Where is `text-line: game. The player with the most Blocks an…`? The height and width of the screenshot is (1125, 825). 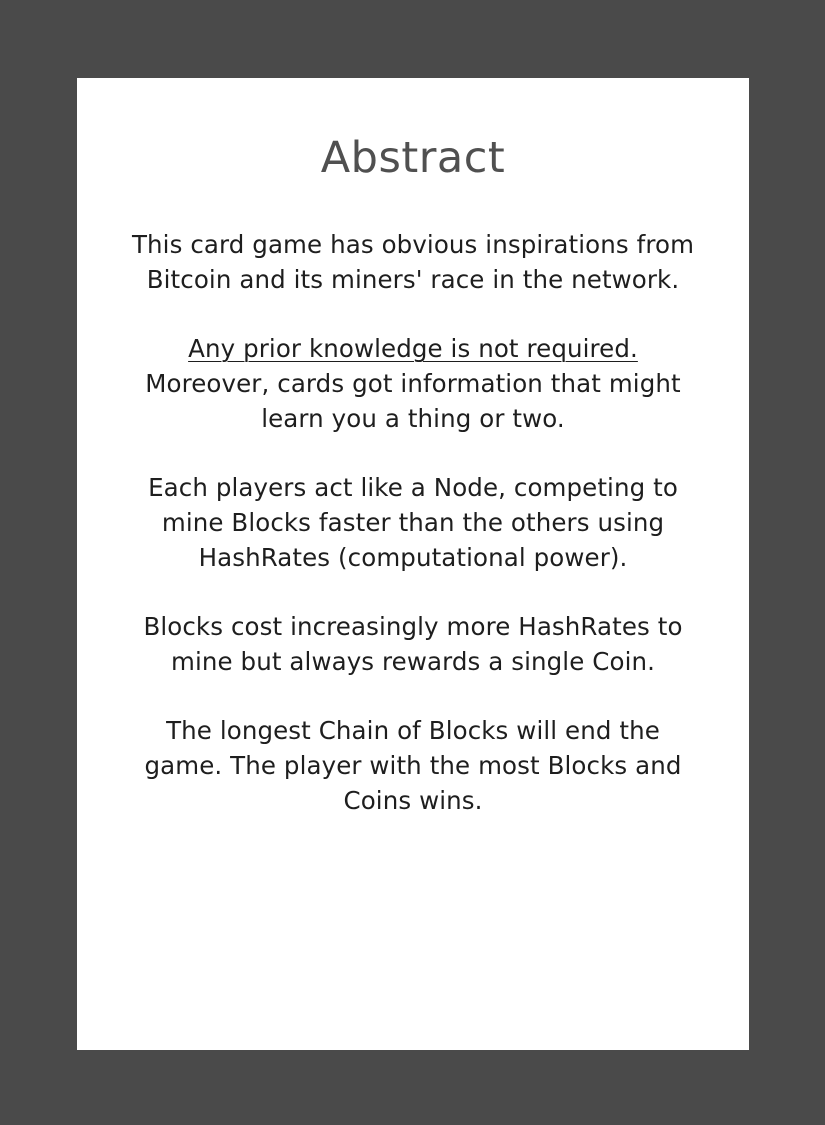
text-line: game. The player with the most Blocks an… is located at coordinates (413, 765).